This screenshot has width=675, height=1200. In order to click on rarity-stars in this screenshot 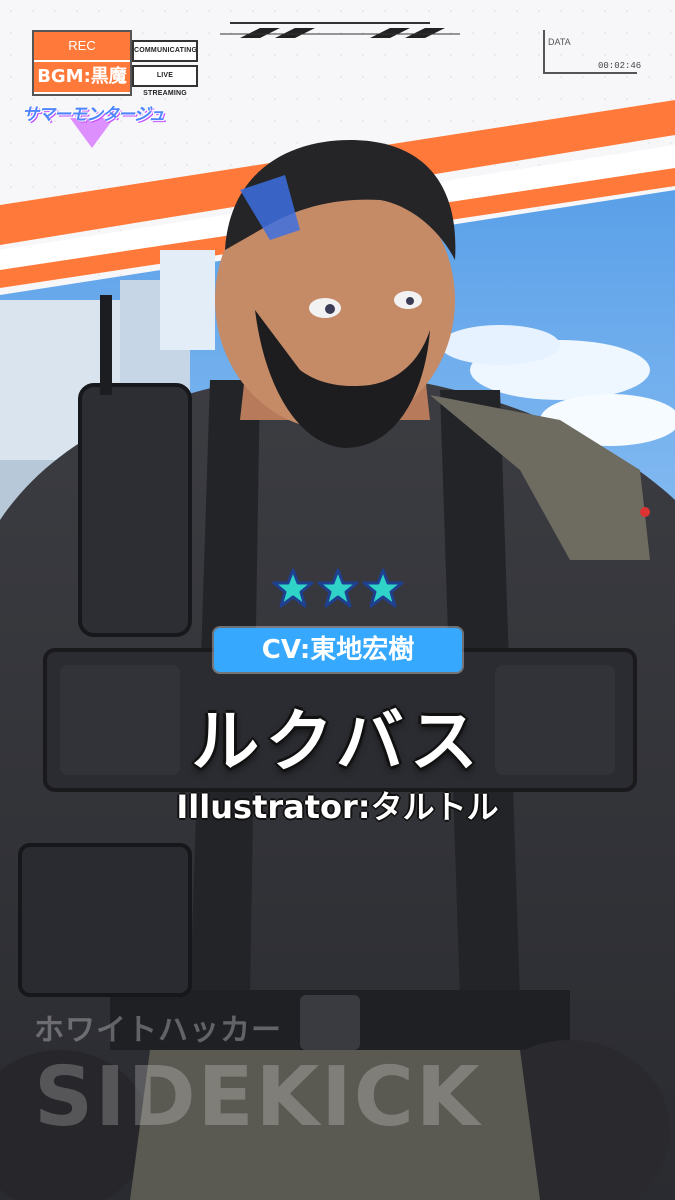, I will do `click(338, 591)`.